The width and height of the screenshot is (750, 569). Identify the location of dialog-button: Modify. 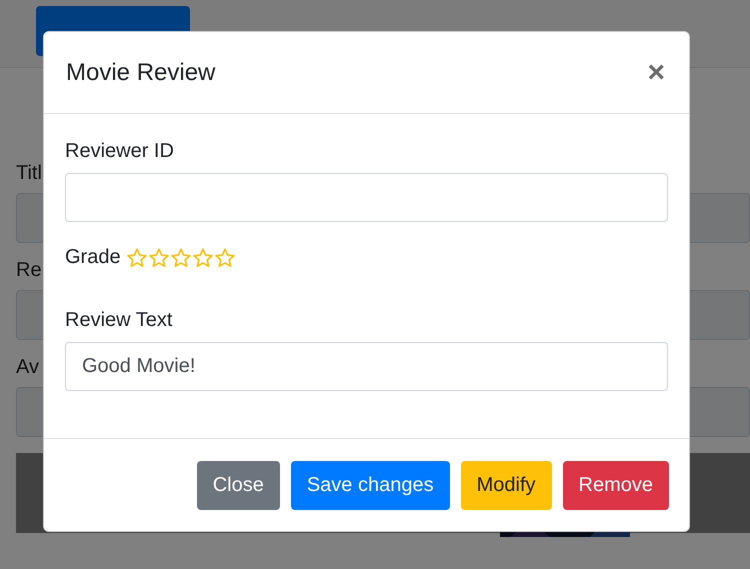
(506, 485).